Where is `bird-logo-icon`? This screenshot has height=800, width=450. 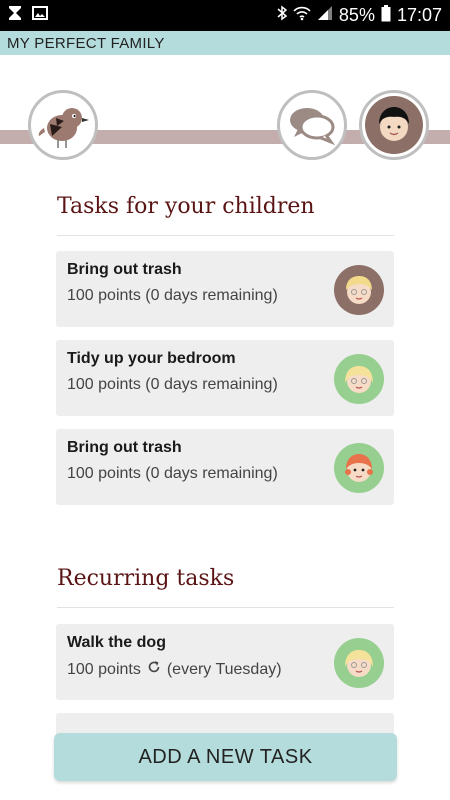 bird-logo-icon is located at coordinates (63, 125).